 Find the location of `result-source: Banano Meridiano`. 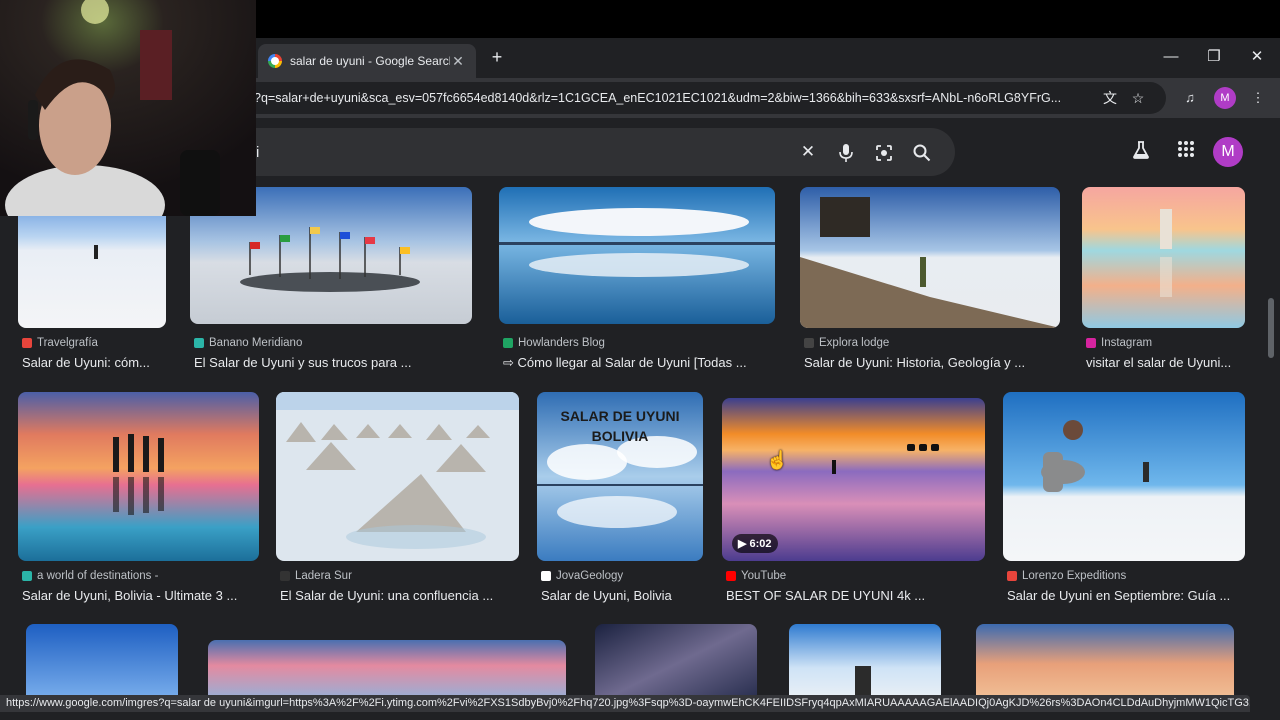

result-source: Banano Meridiano is located at coordinates (248, 343).